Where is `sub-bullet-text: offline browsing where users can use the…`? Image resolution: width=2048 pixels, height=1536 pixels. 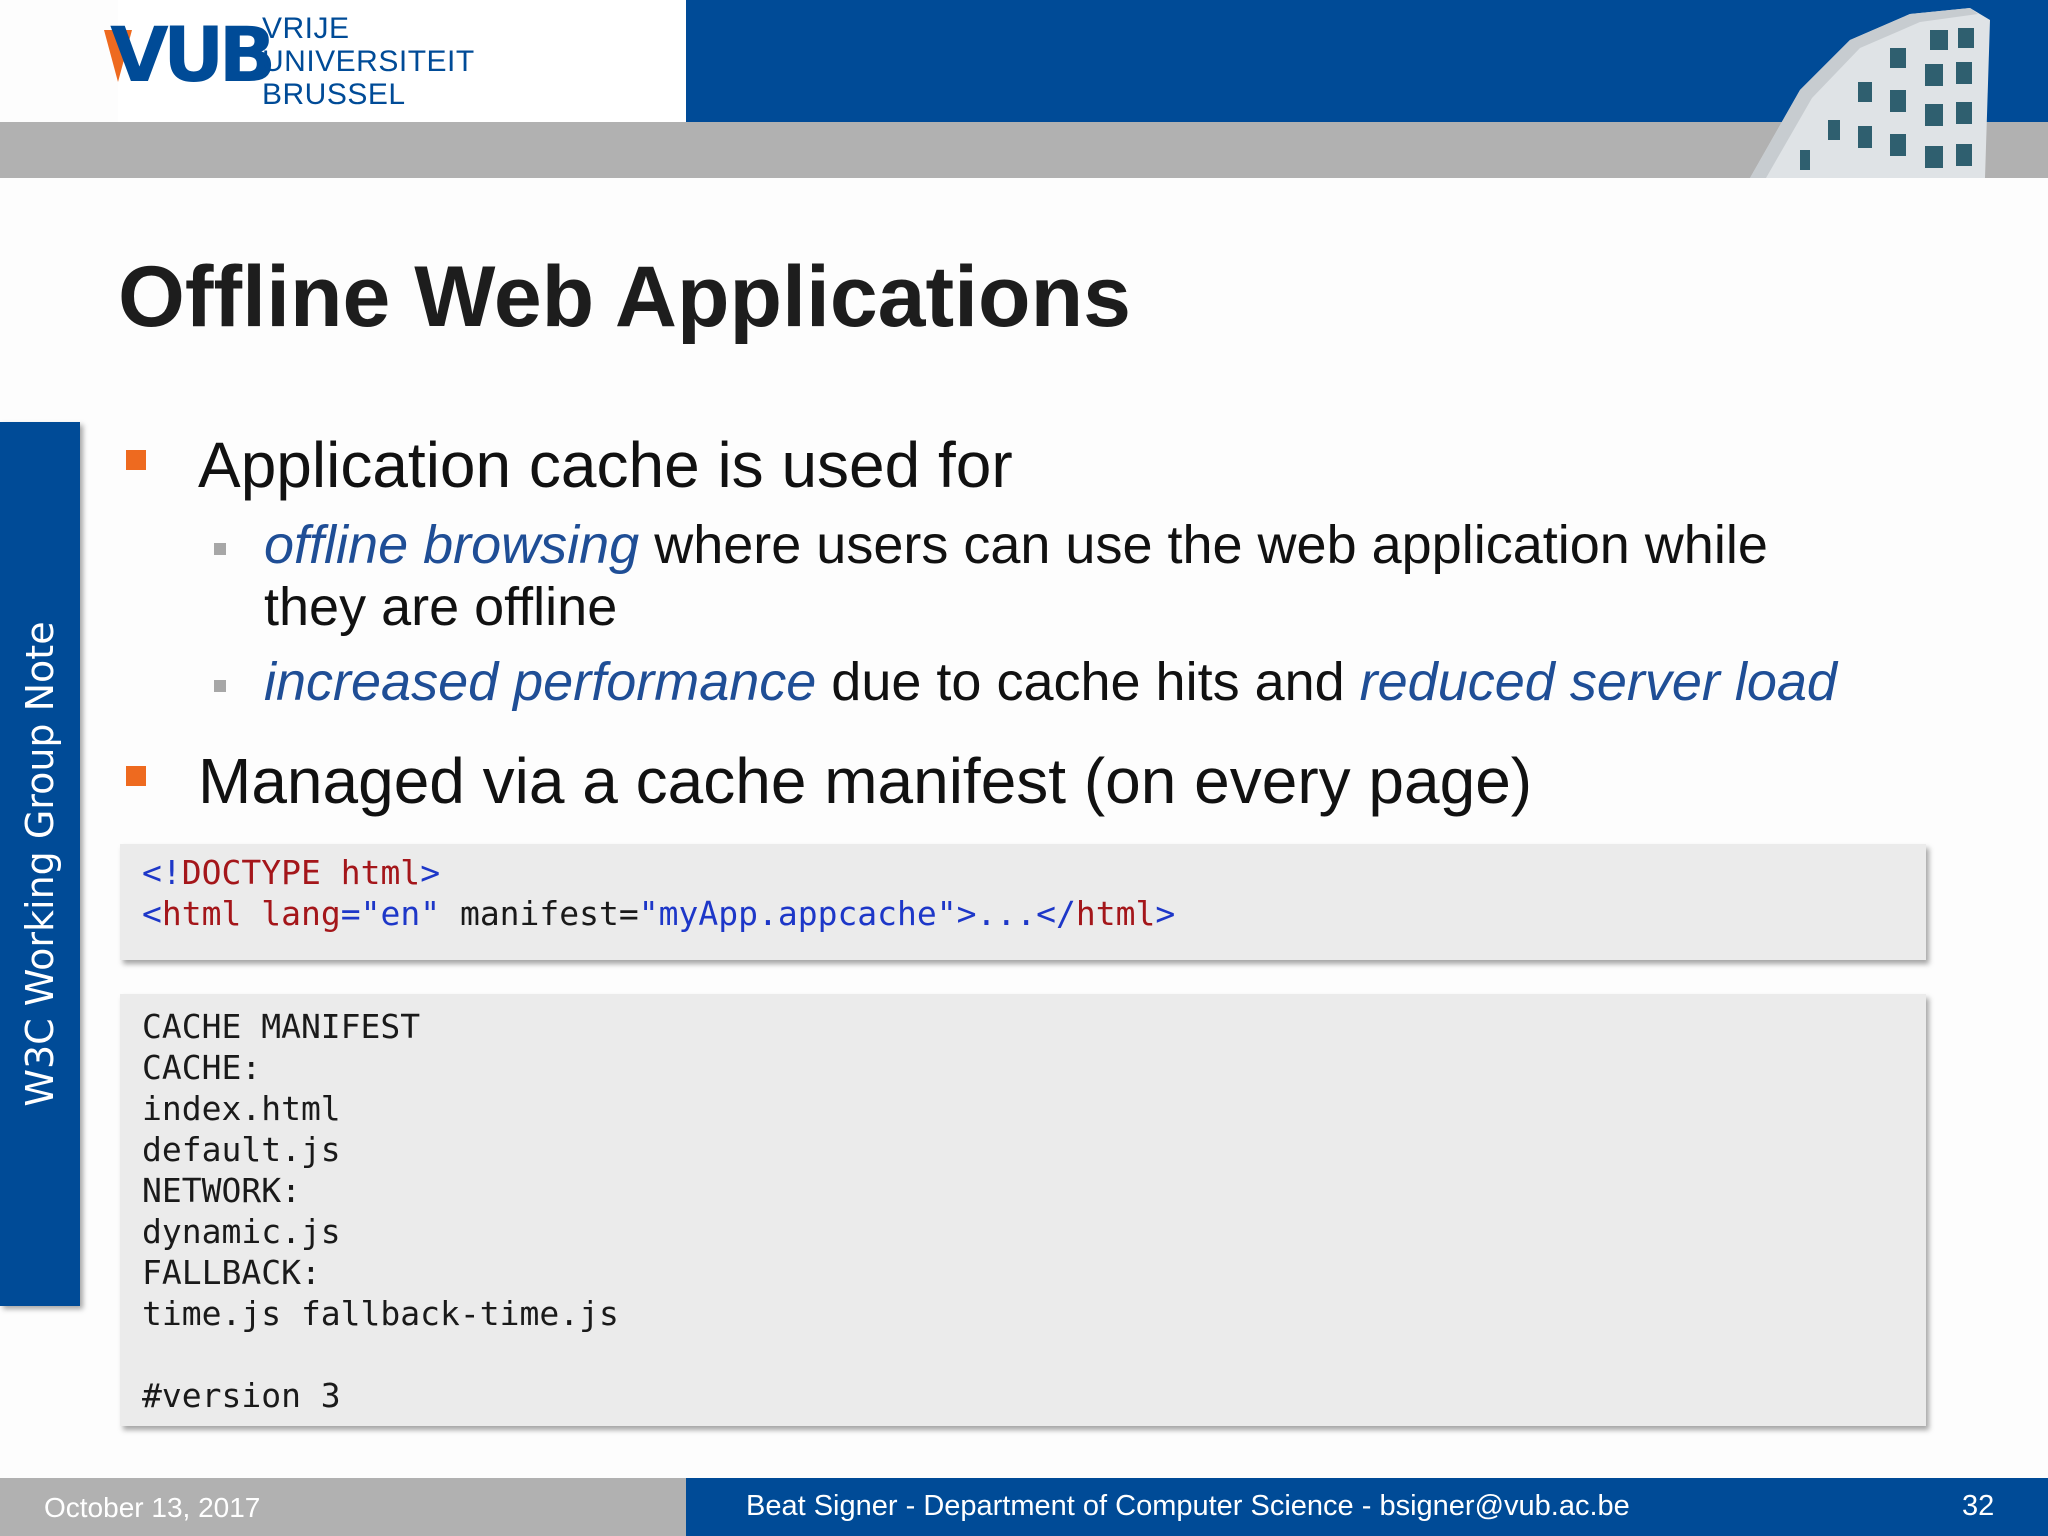 sub-bullet-text: offline browsing where users can use the… is located at coordinates (1016, 545).